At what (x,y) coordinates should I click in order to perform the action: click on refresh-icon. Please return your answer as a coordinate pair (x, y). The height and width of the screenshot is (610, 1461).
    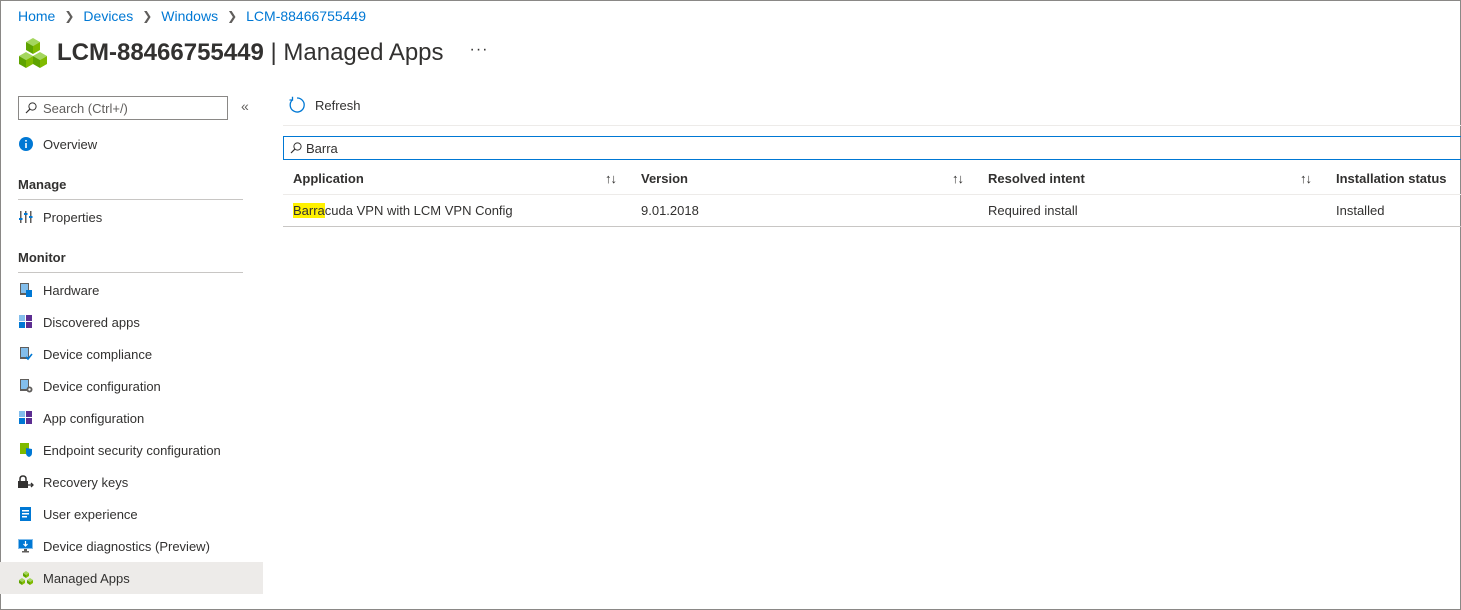
    Looking at the image, I should click on (297, 104).